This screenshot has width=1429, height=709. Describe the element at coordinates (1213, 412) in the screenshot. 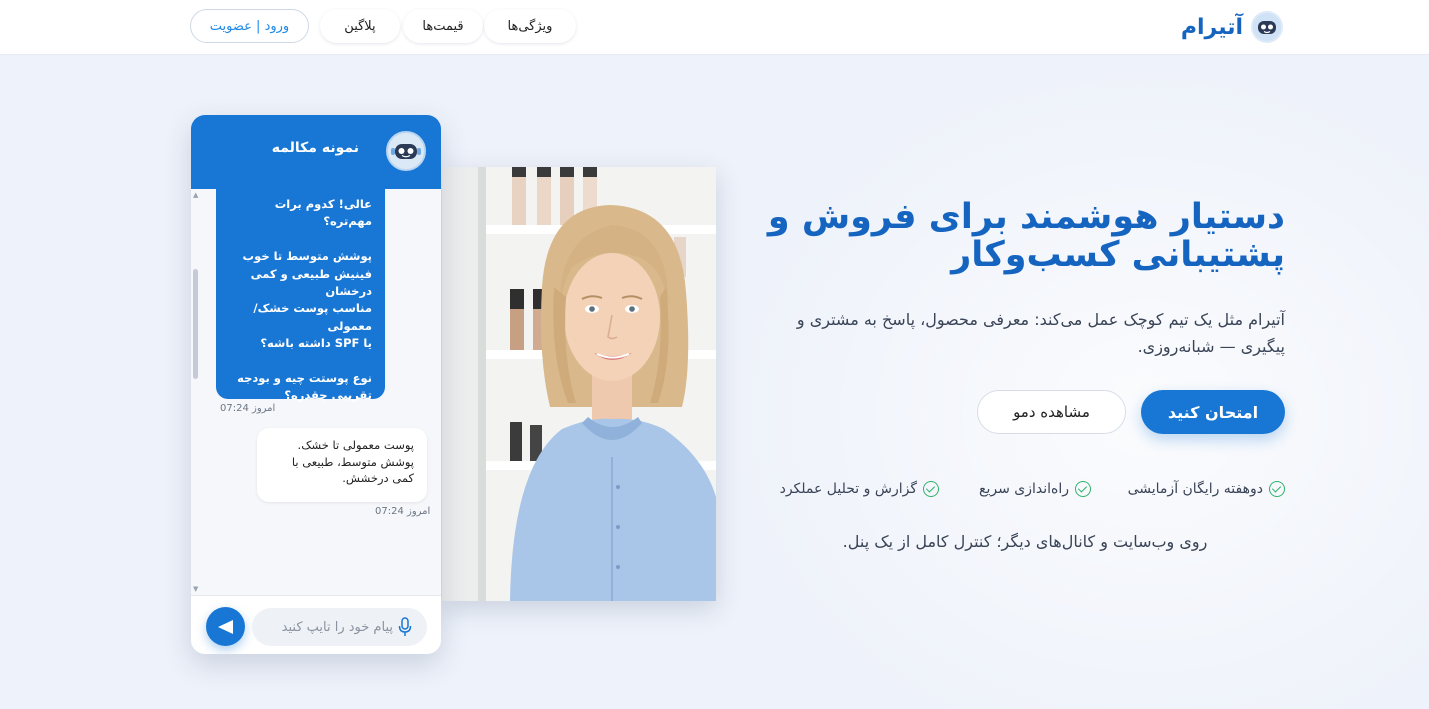

I see `try-it-button: امتحان کنید` at that location.